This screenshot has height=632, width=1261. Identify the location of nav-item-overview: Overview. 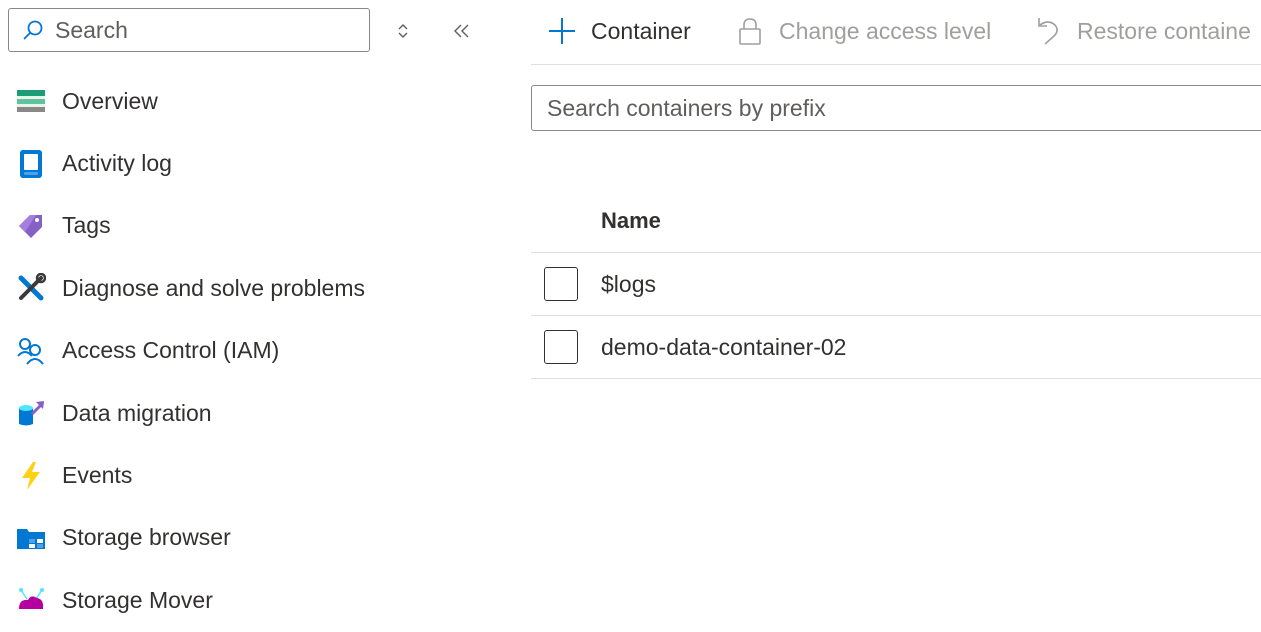
(250, 101).